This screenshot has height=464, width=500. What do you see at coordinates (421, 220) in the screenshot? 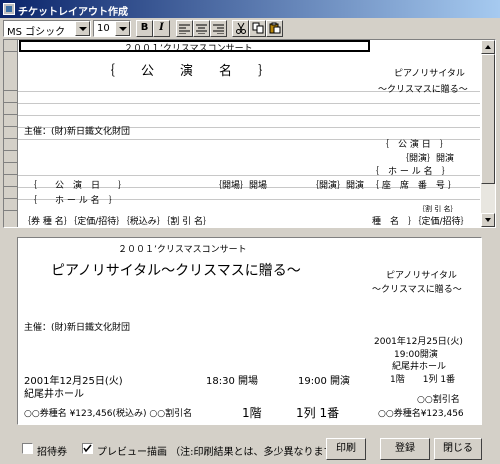
I see `layout-ticket-row-right: 種 名 ｝｛定価/招待｝` at bounding box center [421, 220].